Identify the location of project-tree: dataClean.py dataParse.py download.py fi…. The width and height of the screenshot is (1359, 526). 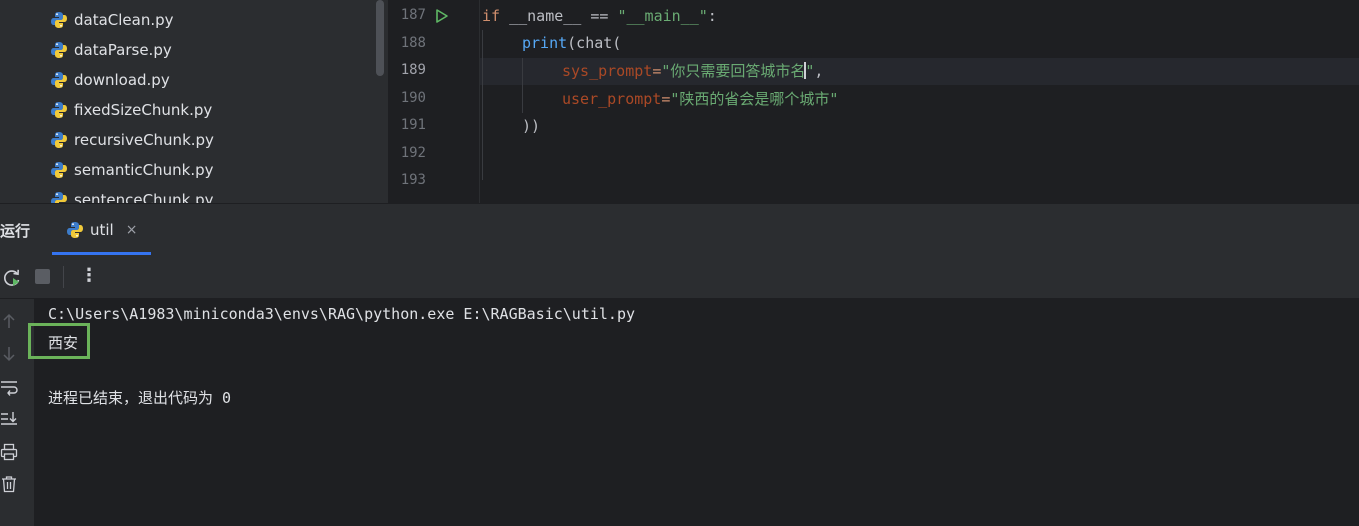
(194, 101).